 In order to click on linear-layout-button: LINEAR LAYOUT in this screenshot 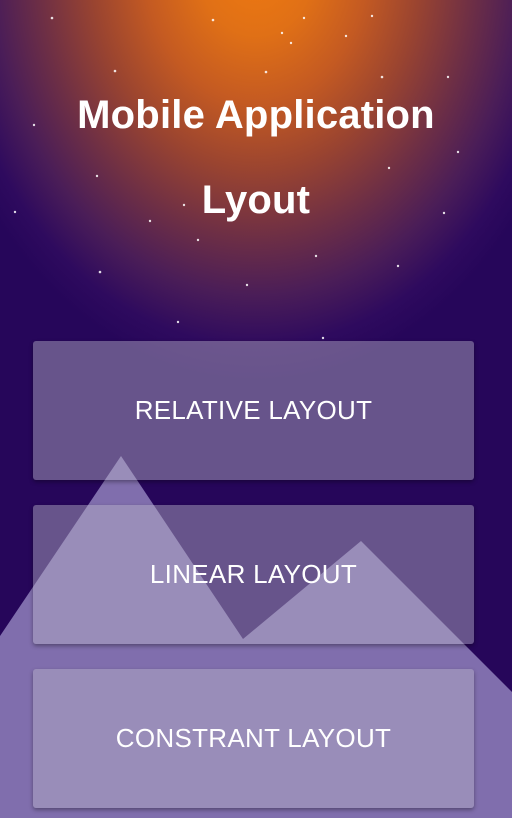, I will do `click(253, 574)`.